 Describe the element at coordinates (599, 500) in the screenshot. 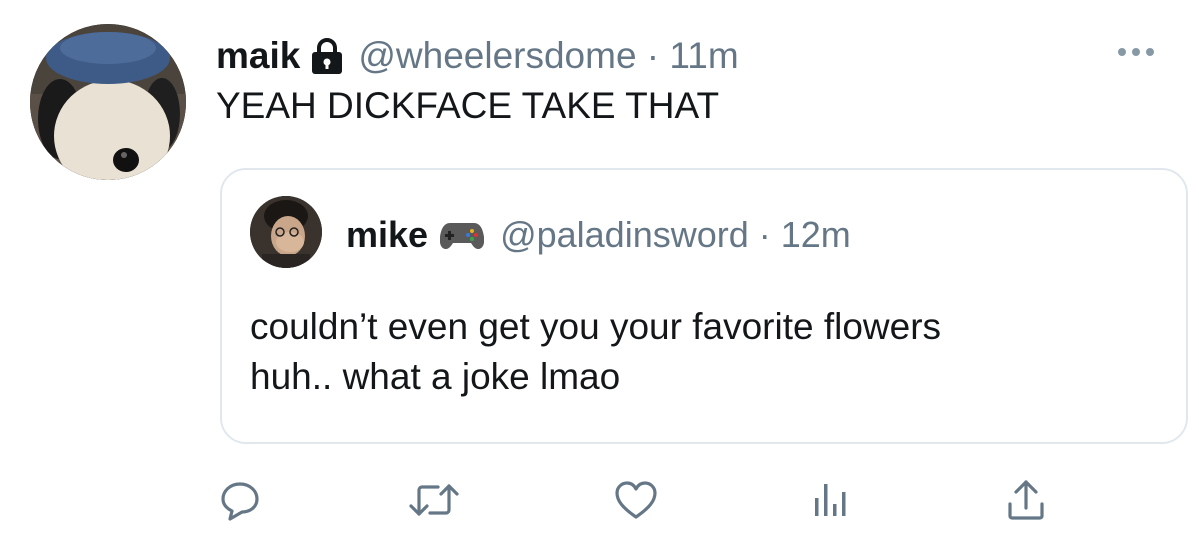

I see `action-bar` at that location.